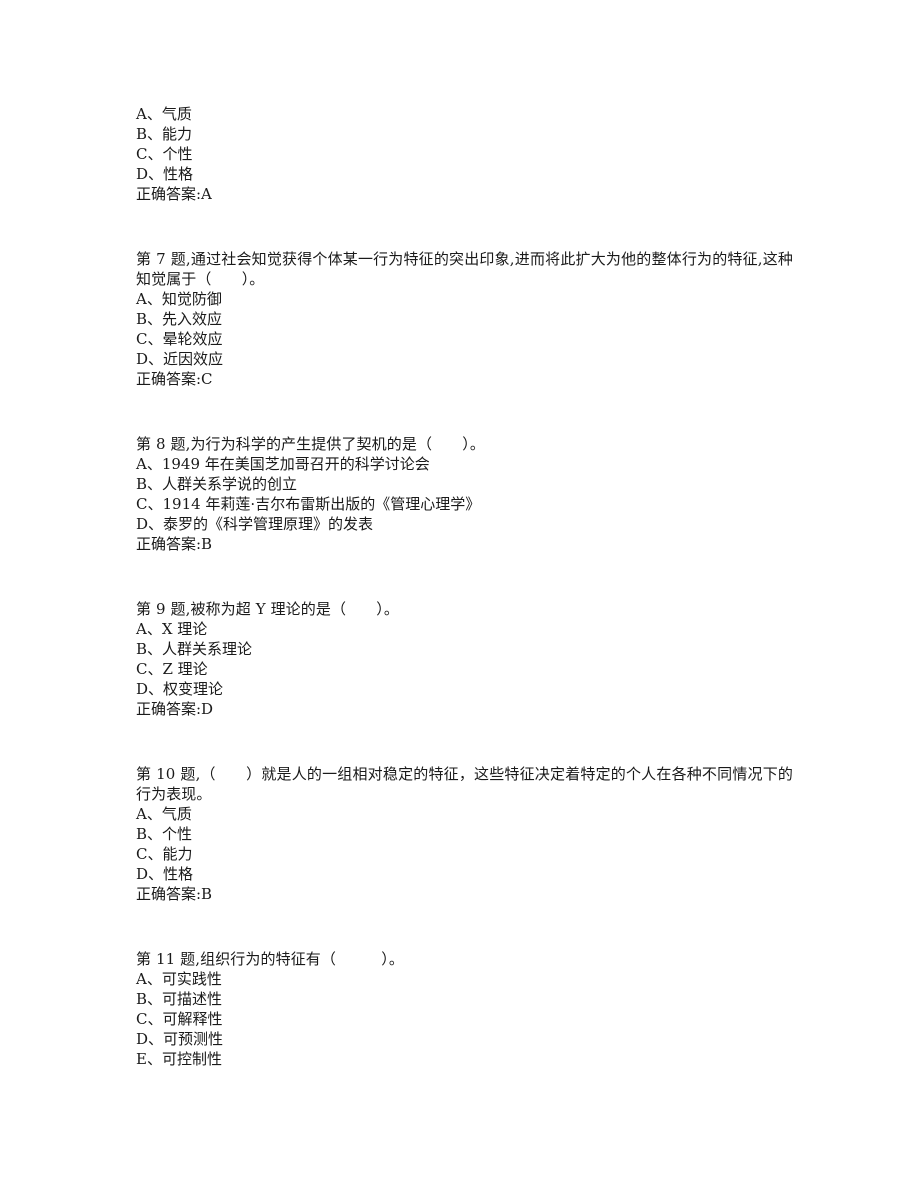  I want to click on list-item: A、X 理论, so click(172, 629).